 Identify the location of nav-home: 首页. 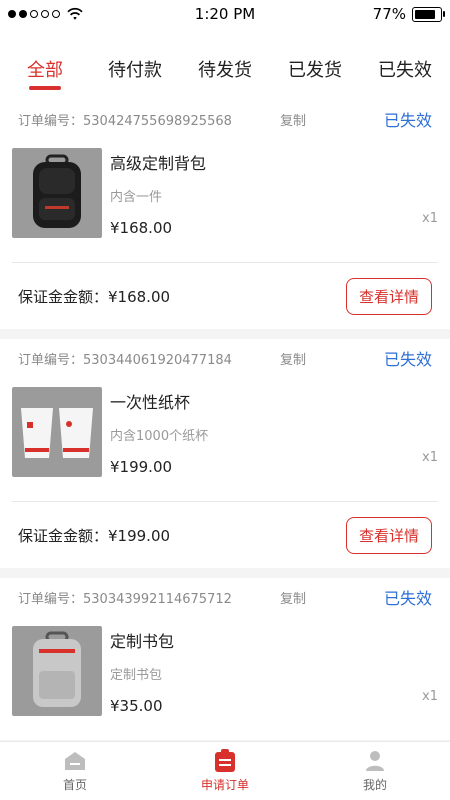
(75, 771).